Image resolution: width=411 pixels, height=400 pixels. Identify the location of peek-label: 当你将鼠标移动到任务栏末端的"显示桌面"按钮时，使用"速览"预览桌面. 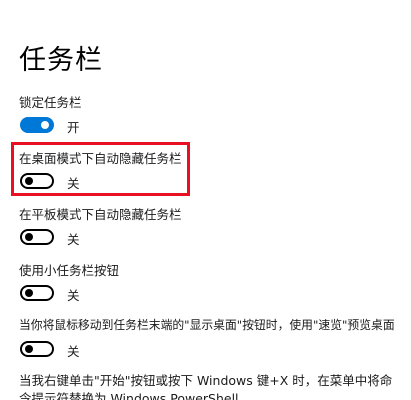
(207, 325).